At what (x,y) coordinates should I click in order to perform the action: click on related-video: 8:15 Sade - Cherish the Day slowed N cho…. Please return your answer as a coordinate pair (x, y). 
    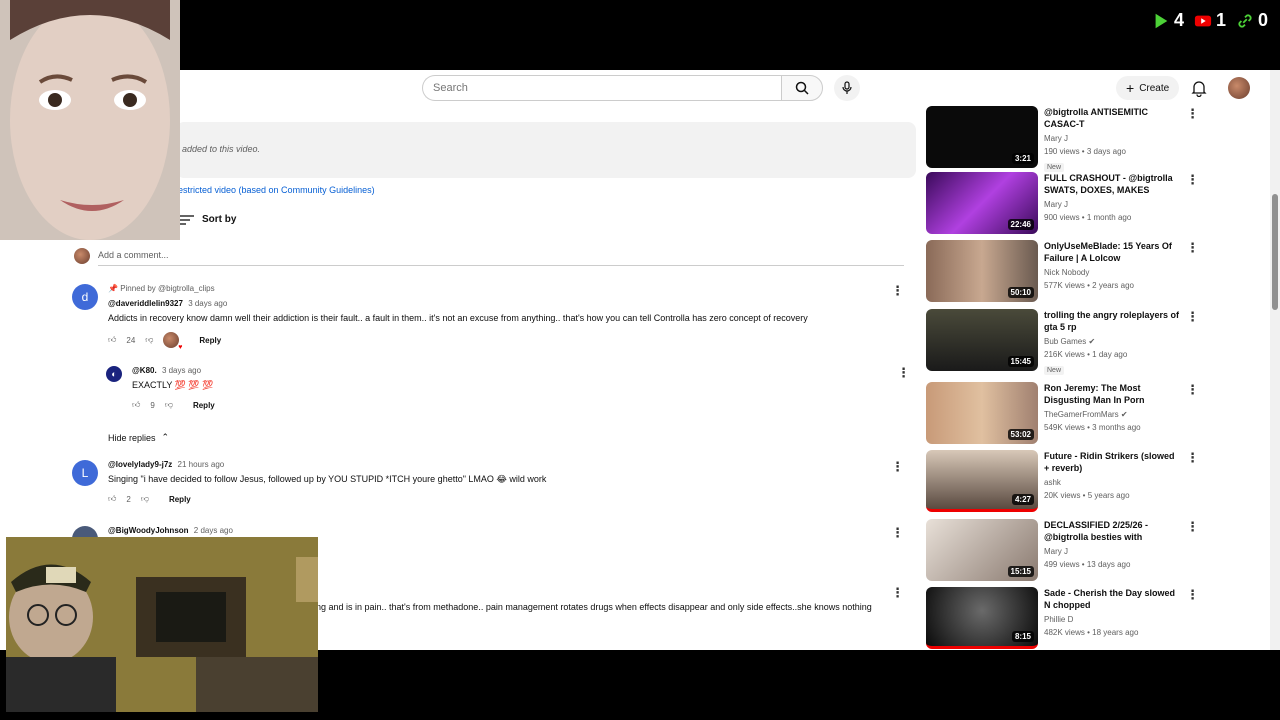
    Looking at the image, I should click on (1062, 618).